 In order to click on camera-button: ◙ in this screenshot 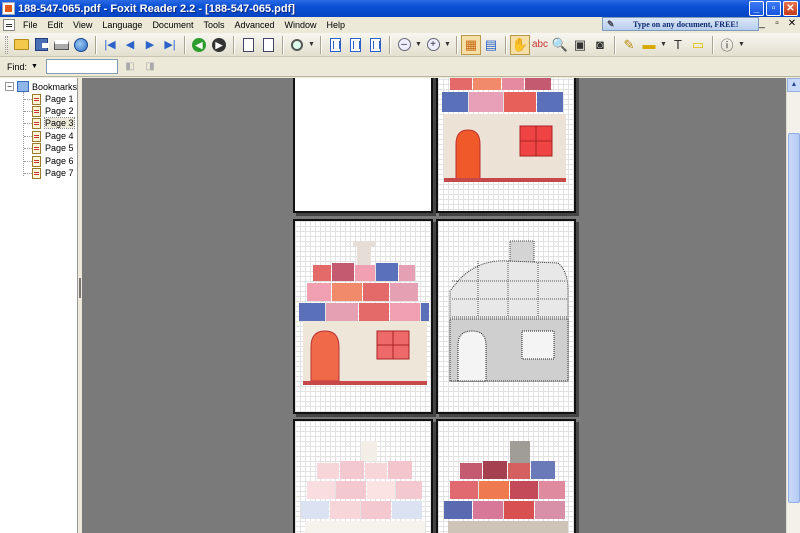, I will do `click(600, 45)`.